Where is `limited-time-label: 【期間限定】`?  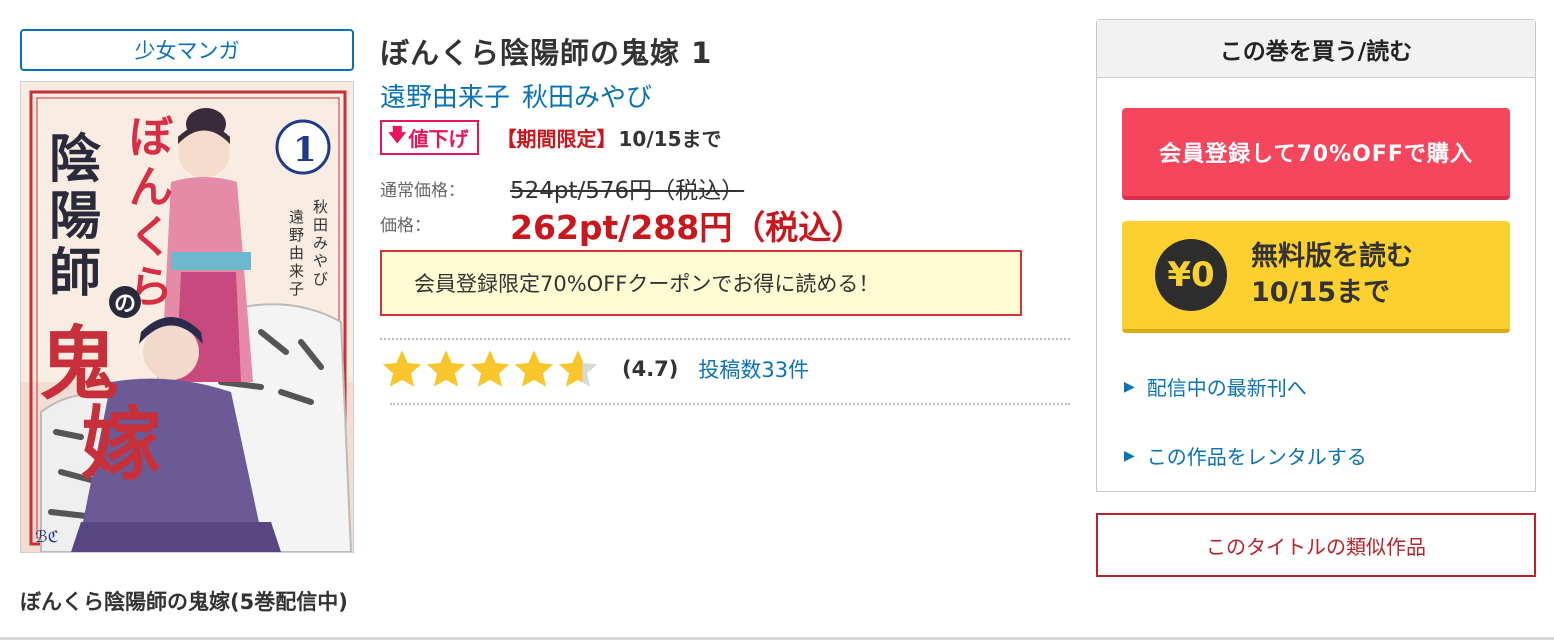 limited-time-label: 【期間限定】 is located at coordinates (556, 139).